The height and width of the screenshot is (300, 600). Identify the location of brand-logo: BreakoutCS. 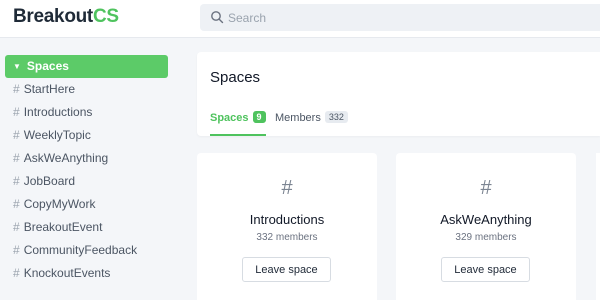
(66, 17).